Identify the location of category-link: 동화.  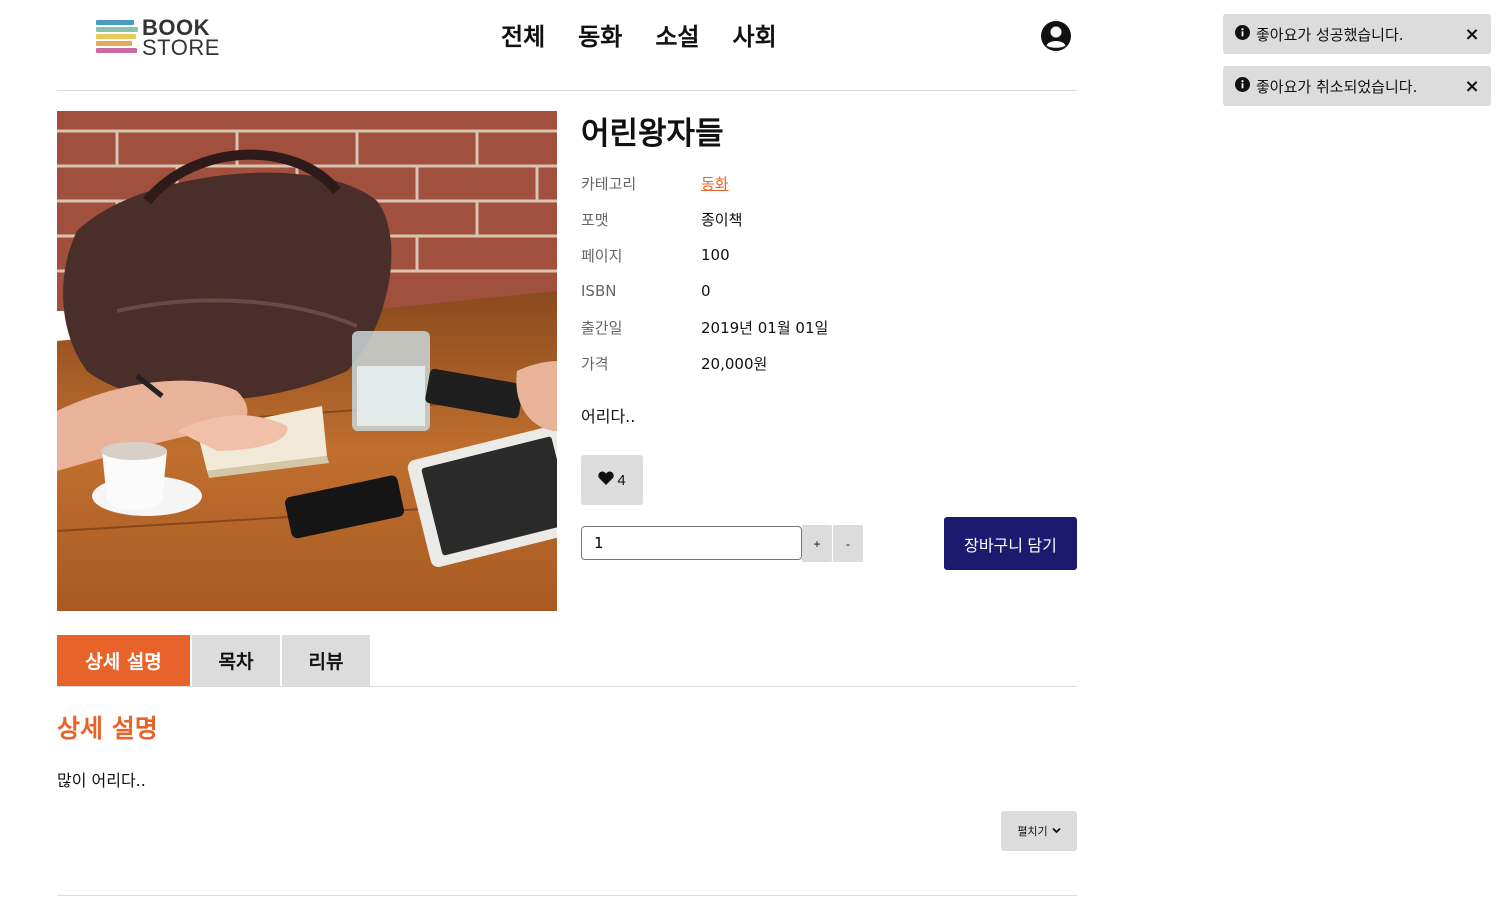
(715, 183).